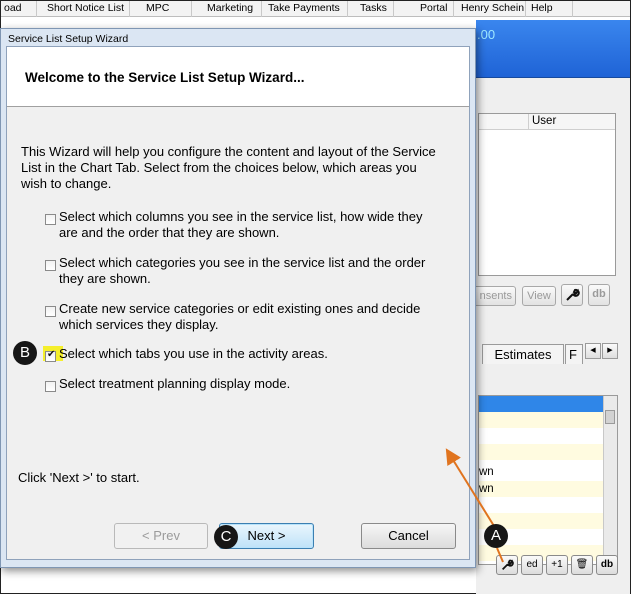 Image resolution: width=631 pixels, height=594 pixels. What do you see at coordinates (496, 536) in the screenshot?
I see `callout-a: A` at bounding box center [496, 536].